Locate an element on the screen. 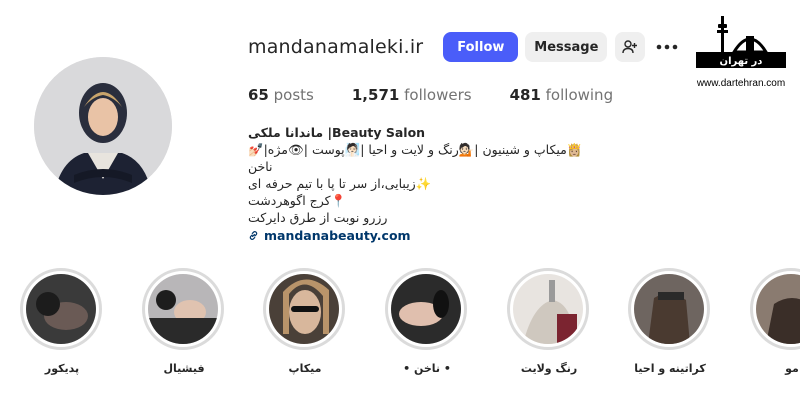 Image resolution: width=800 pixels, height=414 pixels. profile-photo is located at coordinates (103, 126).